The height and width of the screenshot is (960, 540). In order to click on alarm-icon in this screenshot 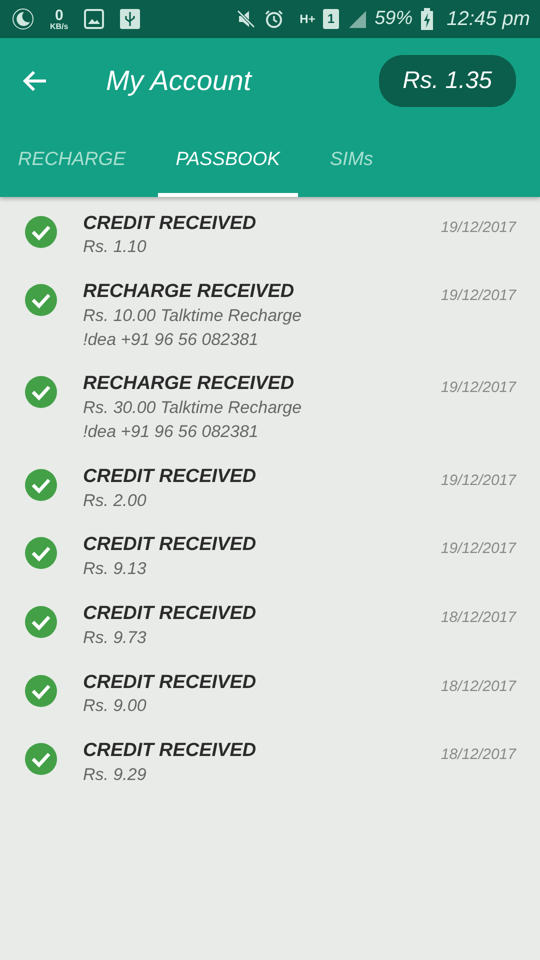, I will do `click(274, 19)`.